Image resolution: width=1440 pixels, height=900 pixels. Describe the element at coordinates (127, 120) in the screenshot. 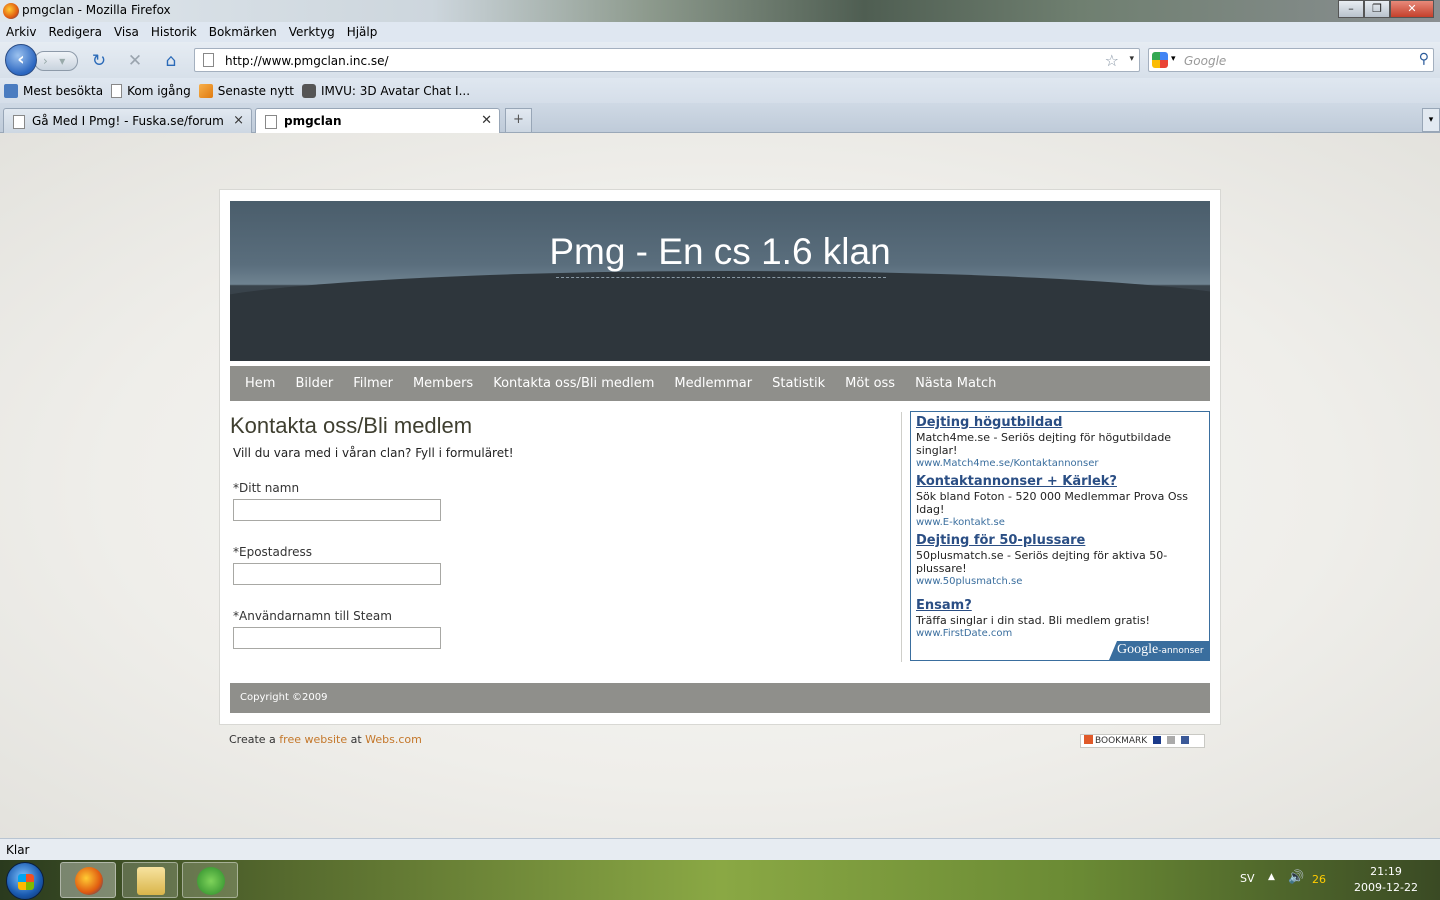

I see `tab-fuska-forum: Gå Med I Pmg! - Fuska.se/forum ×` at that location.